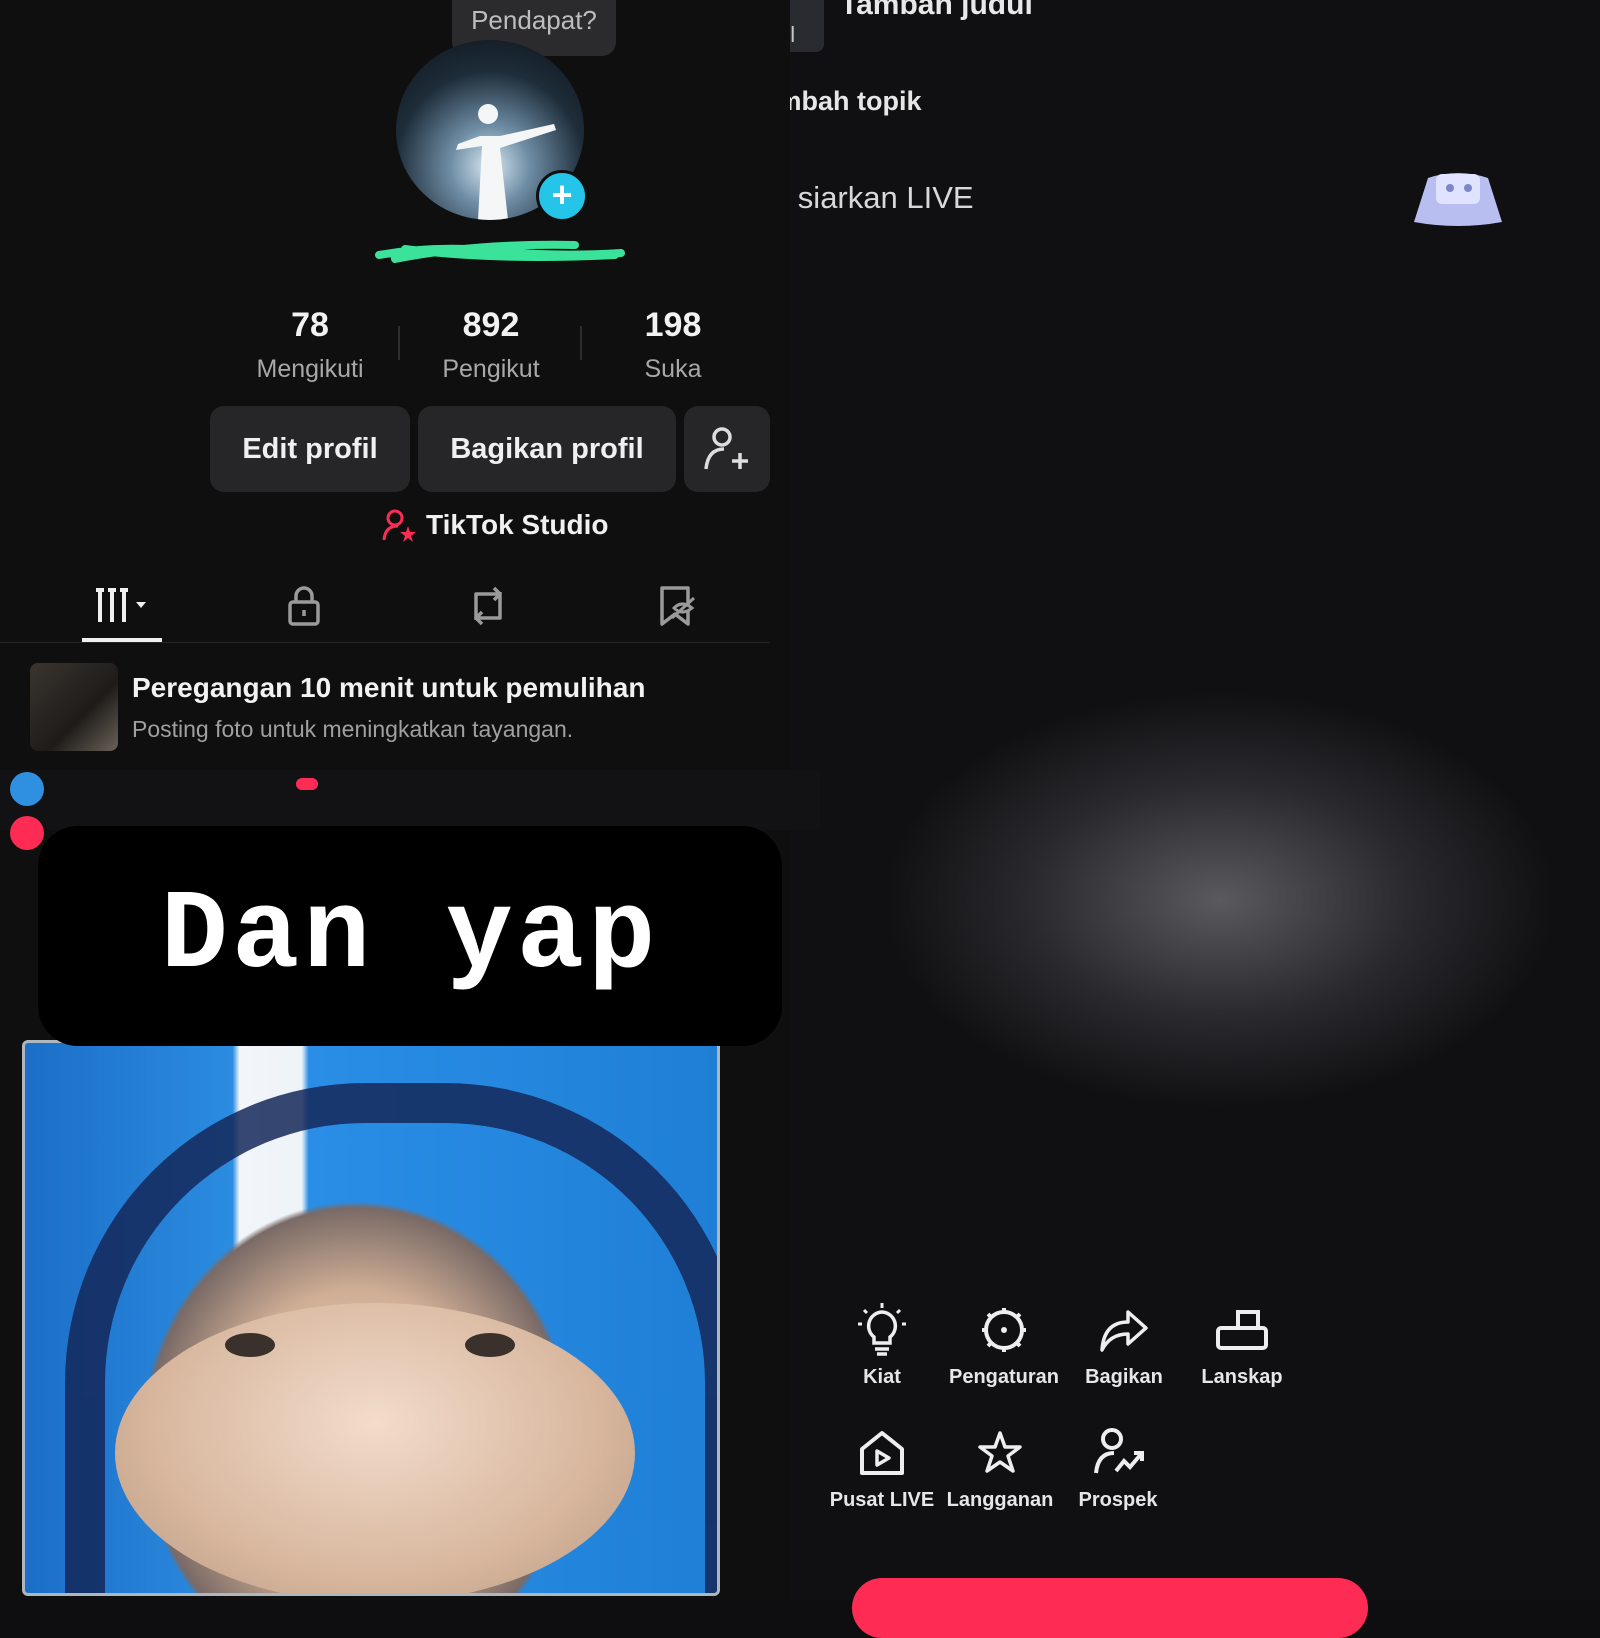 The height and width of the screenshot is (1638, 1600). Describe the element at coordinates (517, 524) in the screenshot. I see `studio-label: TikTok Studio` at that location.